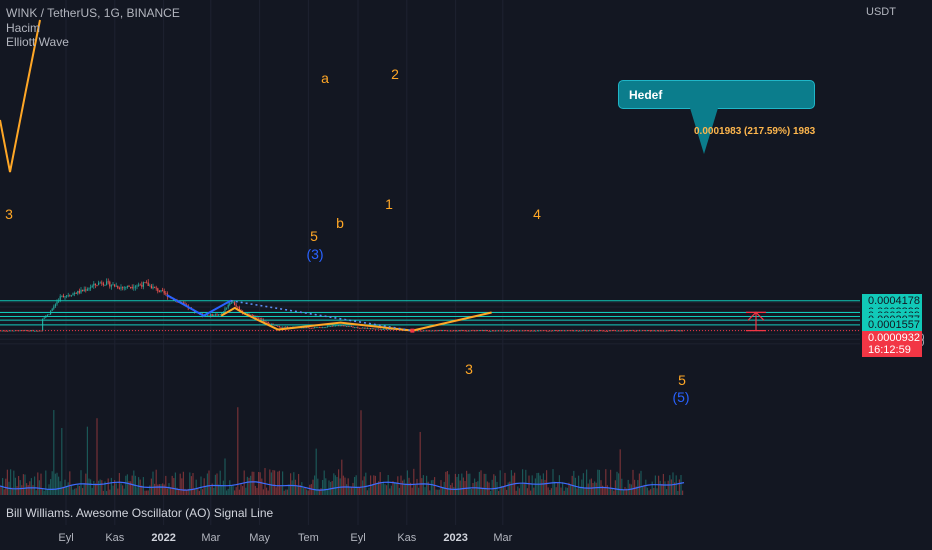  I want to click on indicator-elliott-label: Elliott Wave, so click(93, 42).